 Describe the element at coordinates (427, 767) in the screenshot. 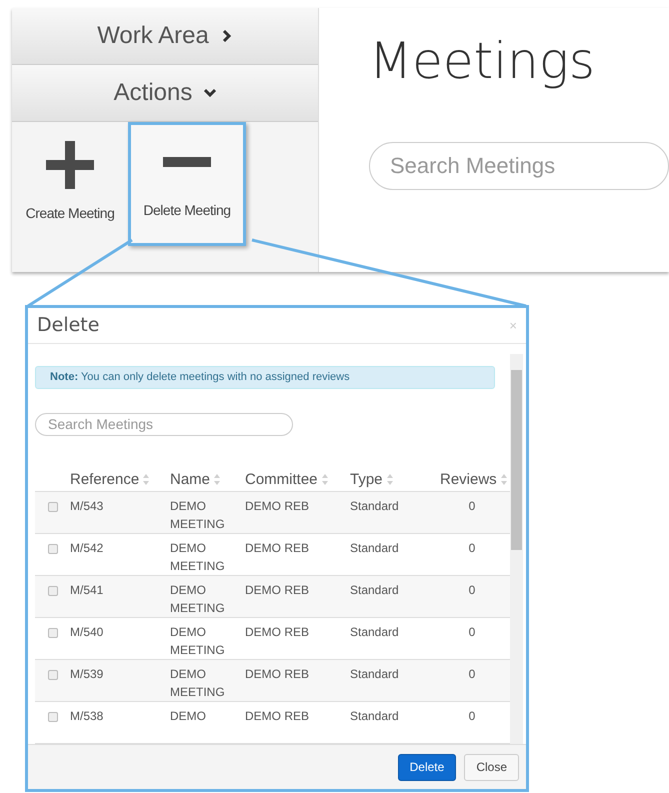

I see `delete-button: Delete` at that location.